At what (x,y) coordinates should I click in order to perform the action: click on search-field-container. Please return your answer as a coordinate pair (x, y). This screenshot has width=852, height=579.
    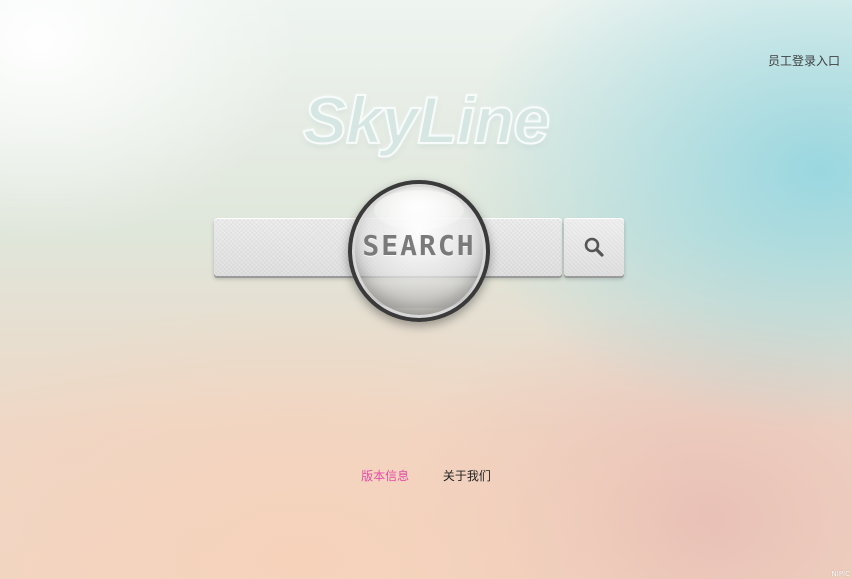
    Looking at the image, I should click on (388, 247).